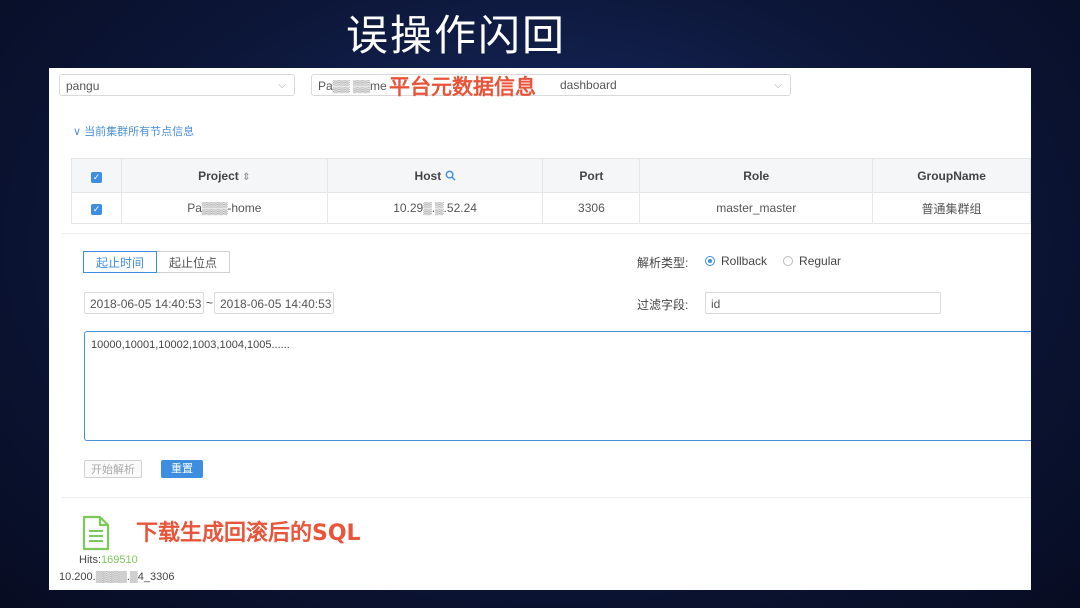  I want to click on column-host: Host, so click(435, 175).